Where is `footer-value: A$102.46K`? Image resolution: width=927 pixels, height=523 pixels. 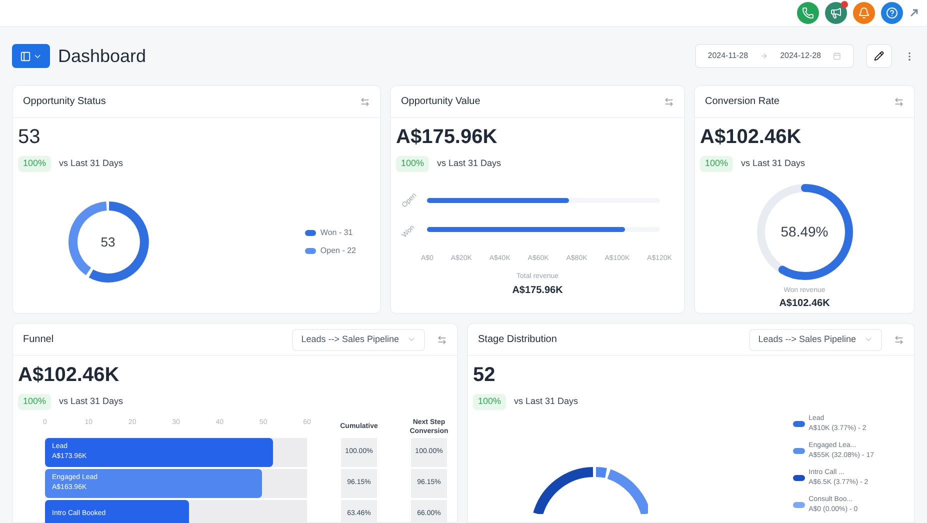 footer-value: A$102.46K is located at coordinates (804, 304).